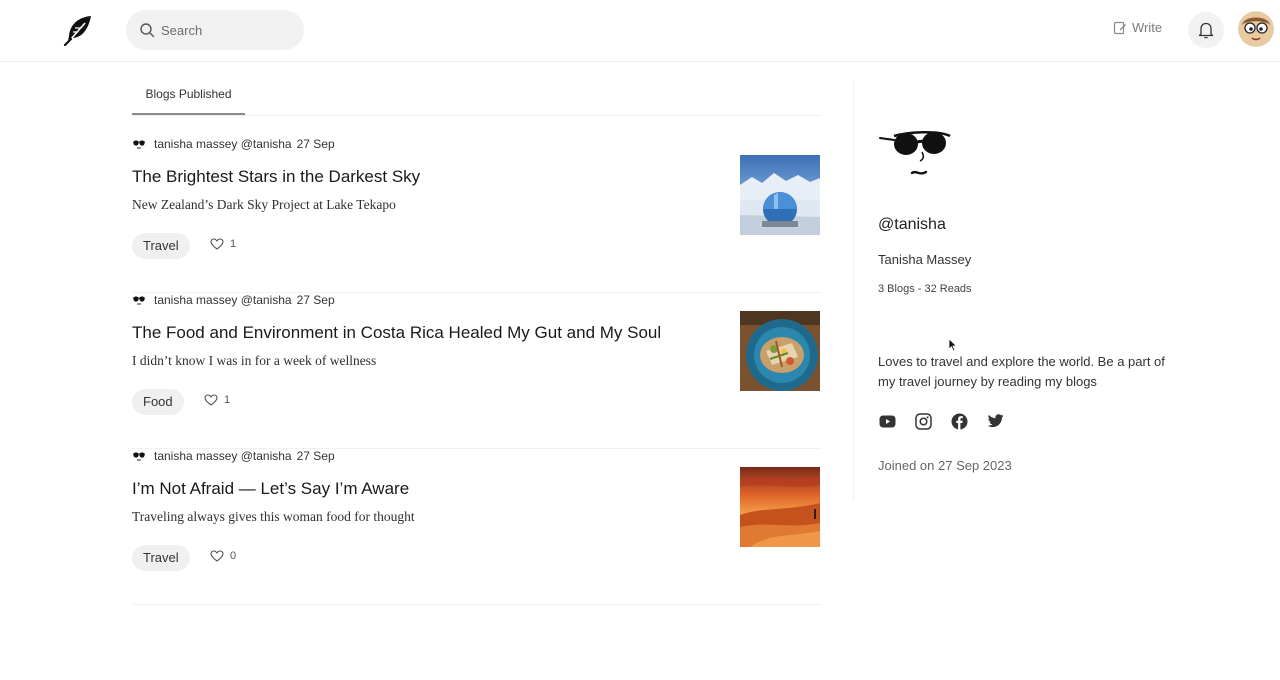  What do you see at coordinates (147, 30) in the screenshot?
I see `search-icon` at bounding box center [147, 30].